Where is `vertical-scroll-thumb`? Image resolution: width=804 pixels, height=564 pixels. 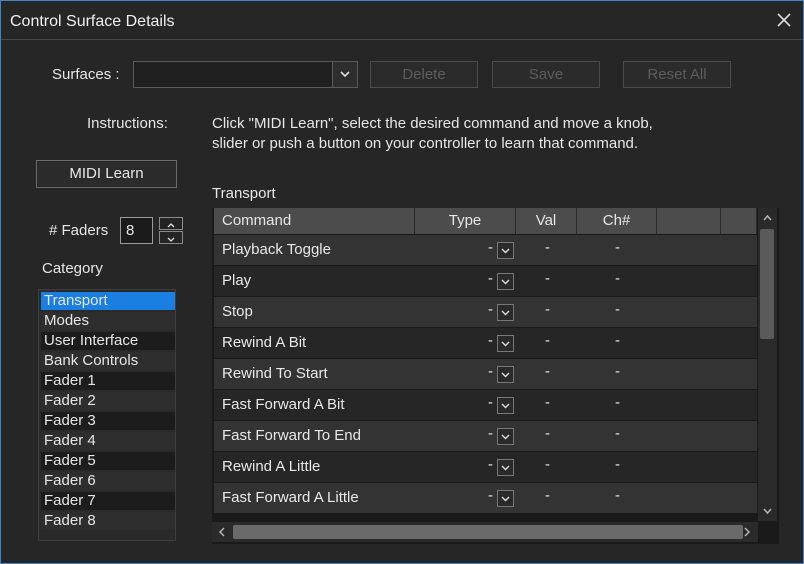
vertical-scroll-thumb is located at coordinates (767, 284).